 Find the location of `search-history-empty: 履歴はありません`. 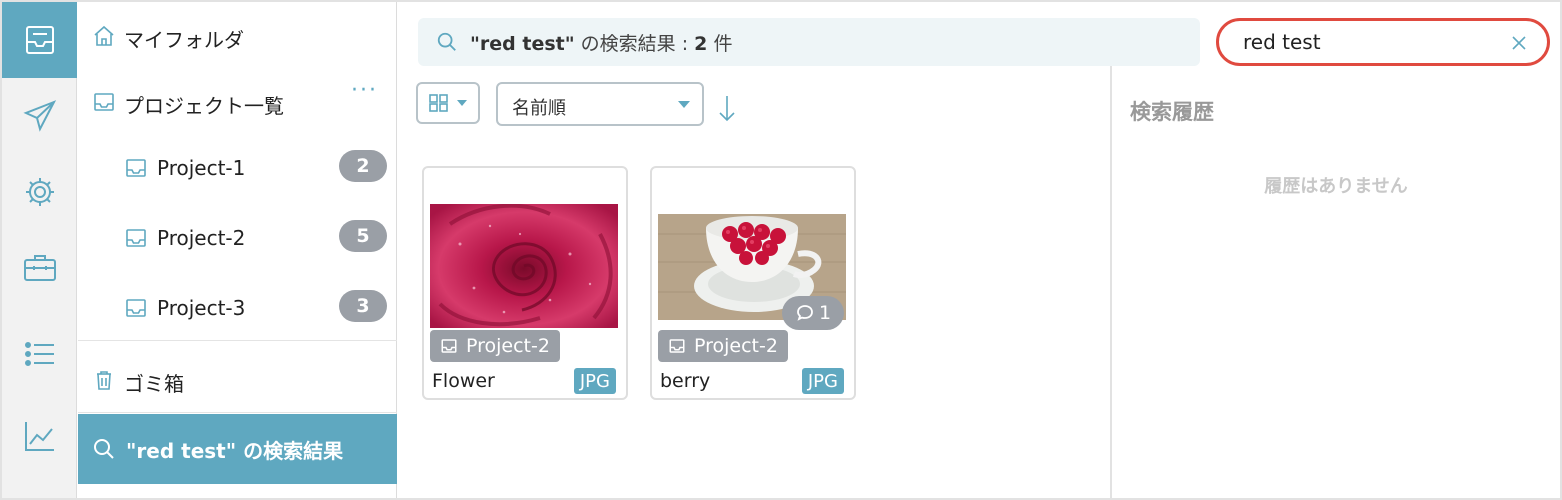

search-history-empty: 履歴はありません is located at coordinates (1336, 186).